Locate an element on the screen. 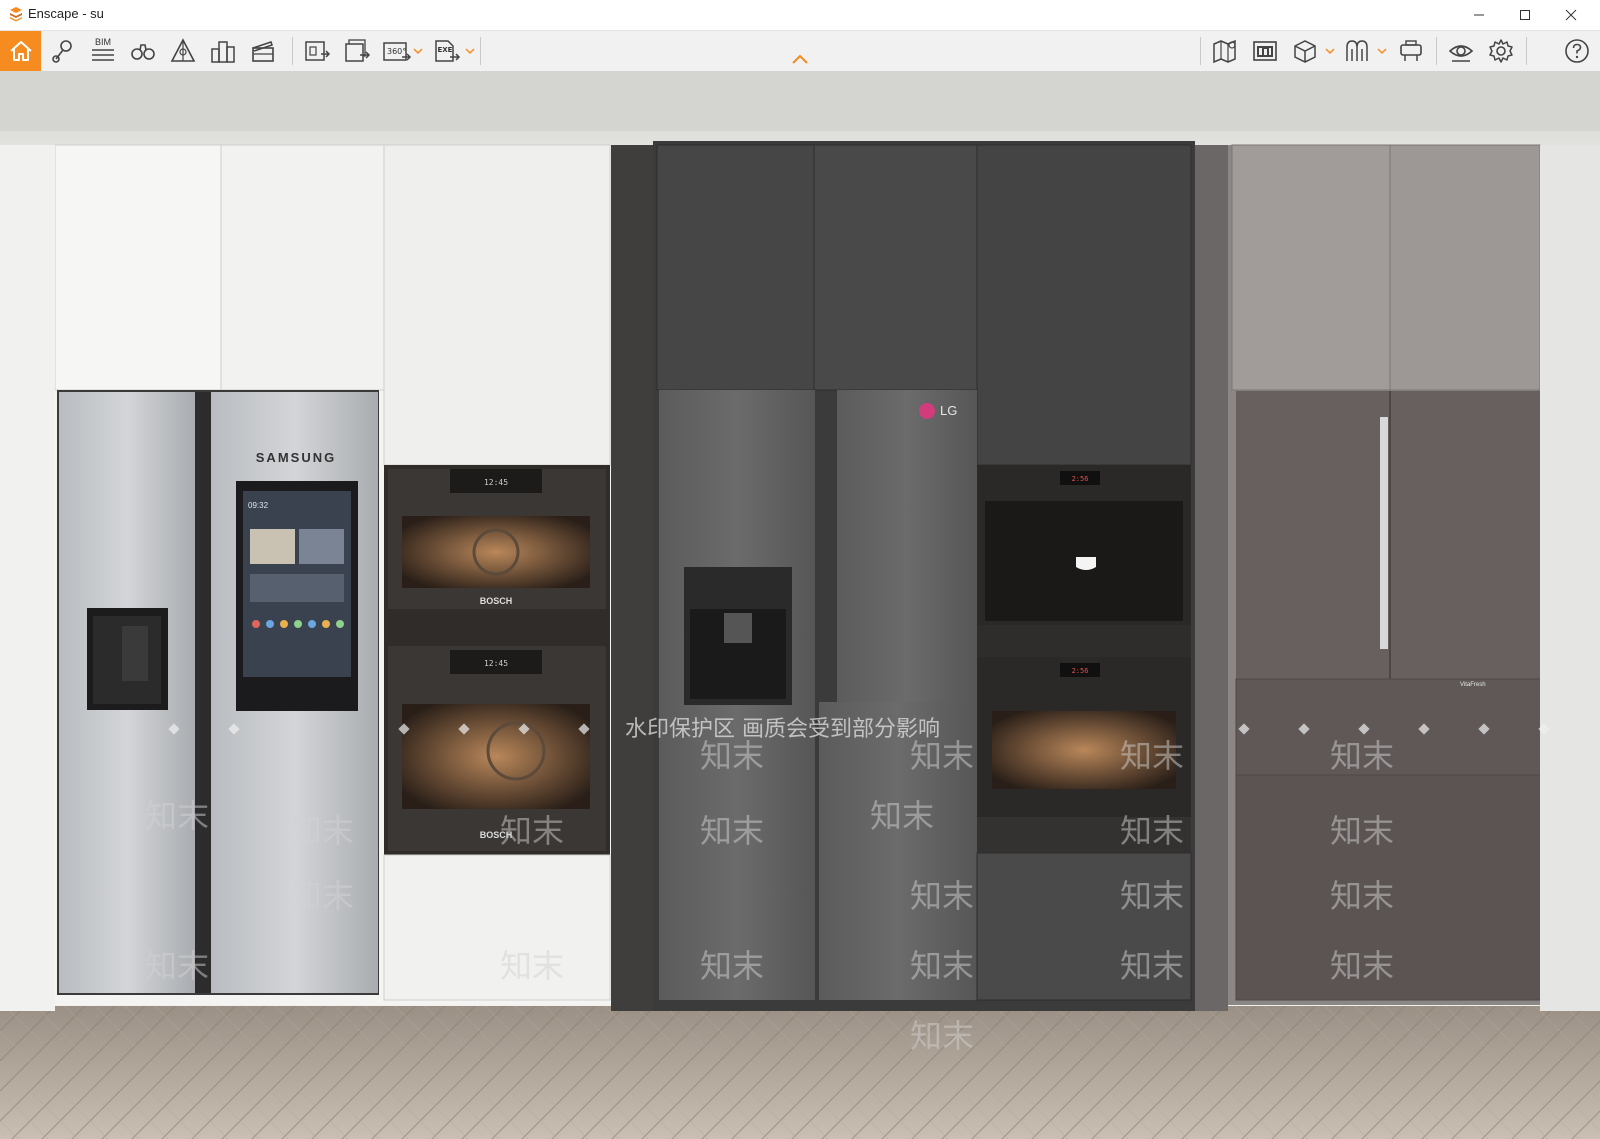 The width and height of the screenshot is (1600, 1139). batch-render-button is located at coordinates (357, 51).